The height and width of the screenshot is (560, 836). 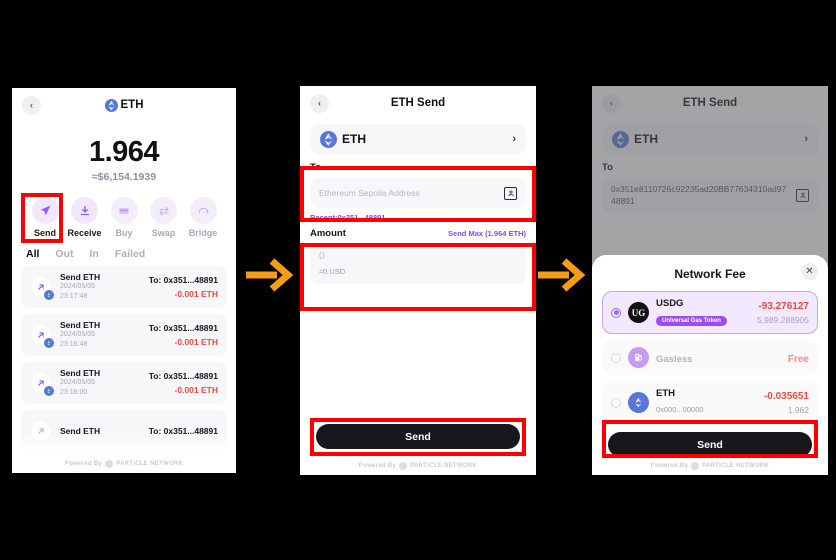 What do you see at coordinates (74, 296) in the screenshot?
I see `transaction-time: 23:17:48` at bounding box center [74, 296].